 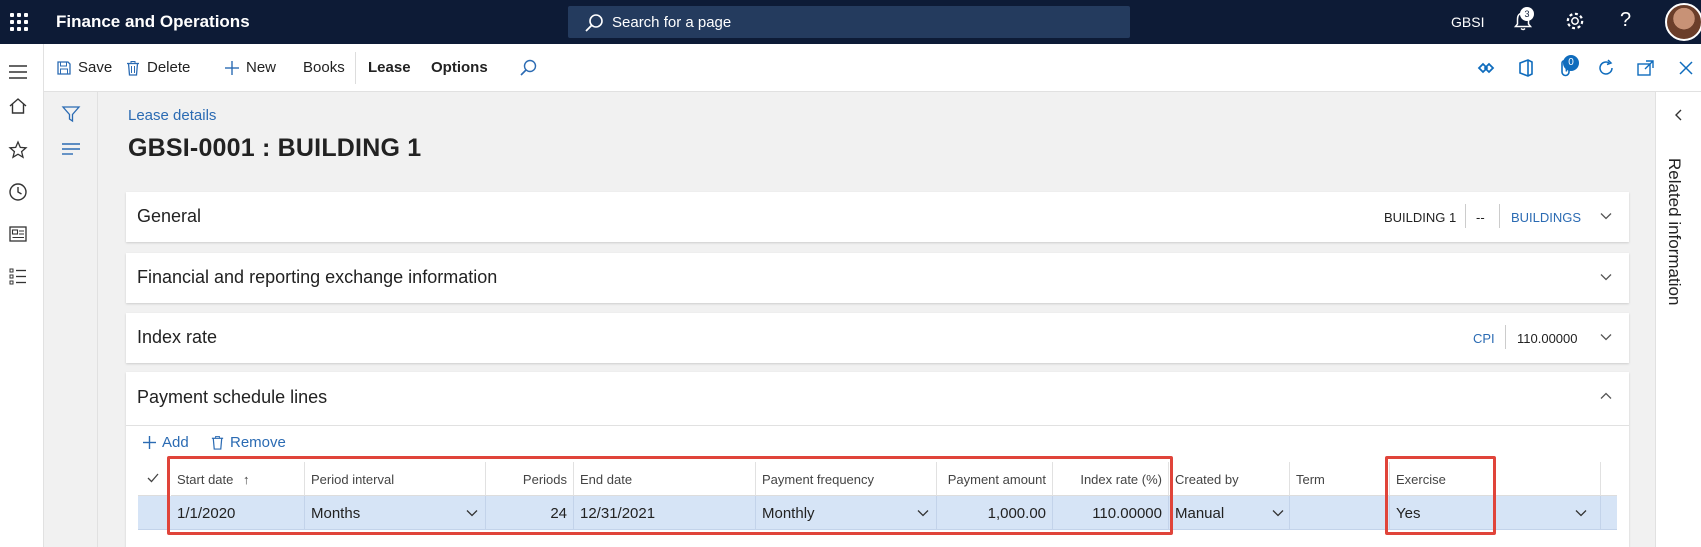 What do you see at coordinates (18, 106) in the screenshot?
I see `home-icon` at bounding box center [18, 106].